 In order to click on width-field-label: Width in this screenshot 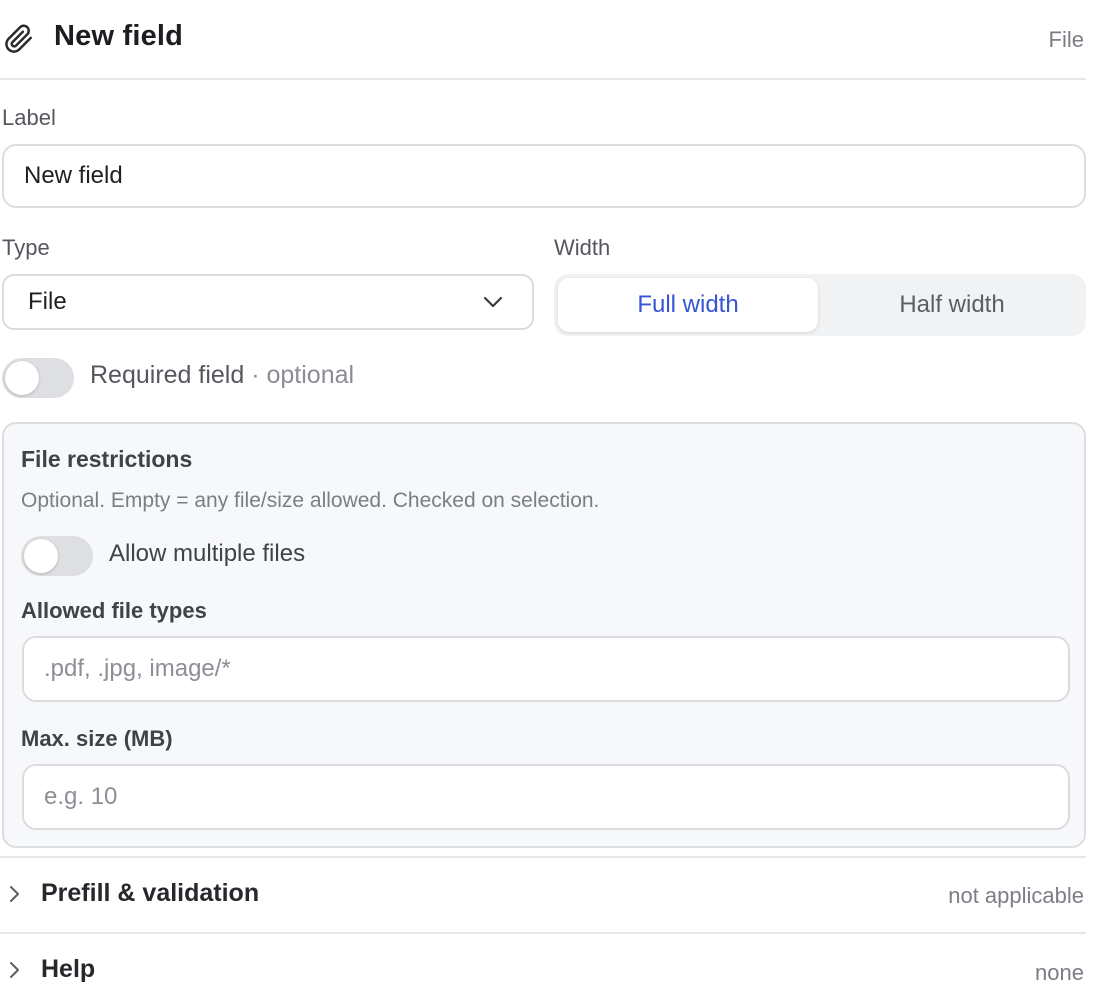, I will do `click(582, 247)`.